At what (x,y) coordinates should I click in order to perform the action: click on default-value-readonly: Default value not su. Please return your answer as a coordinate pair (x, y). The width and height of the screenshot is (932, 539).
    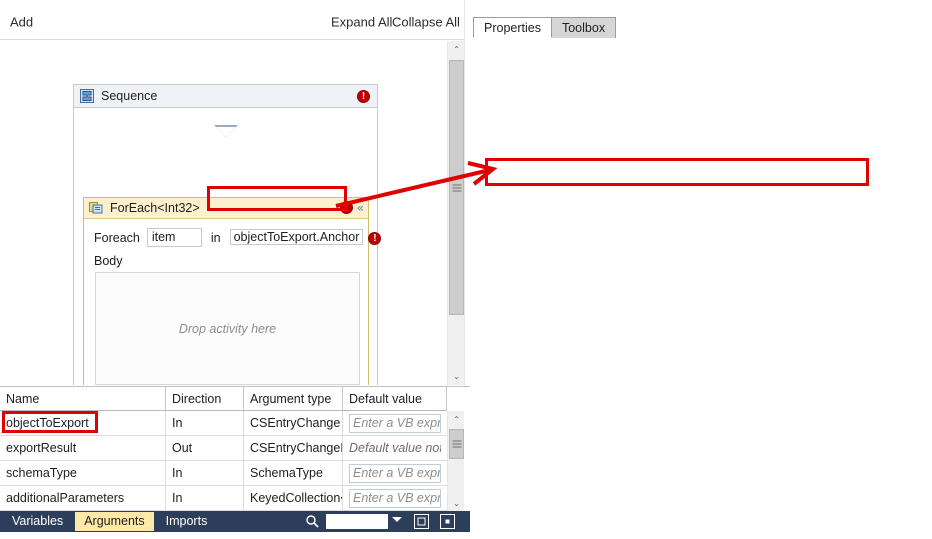
    Looking at the image, I should click on (395, 448).